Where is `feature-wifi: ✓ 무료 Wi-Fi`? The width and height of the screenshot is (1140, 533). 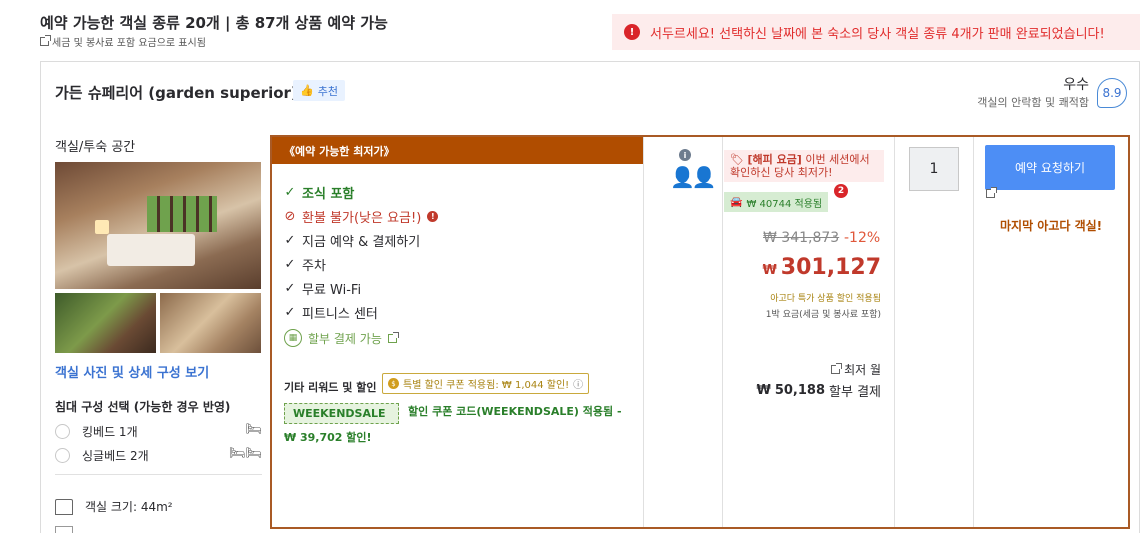 feature-wifi: ✓ 무료 Wi-Fi is located at coordinates (323, 288).